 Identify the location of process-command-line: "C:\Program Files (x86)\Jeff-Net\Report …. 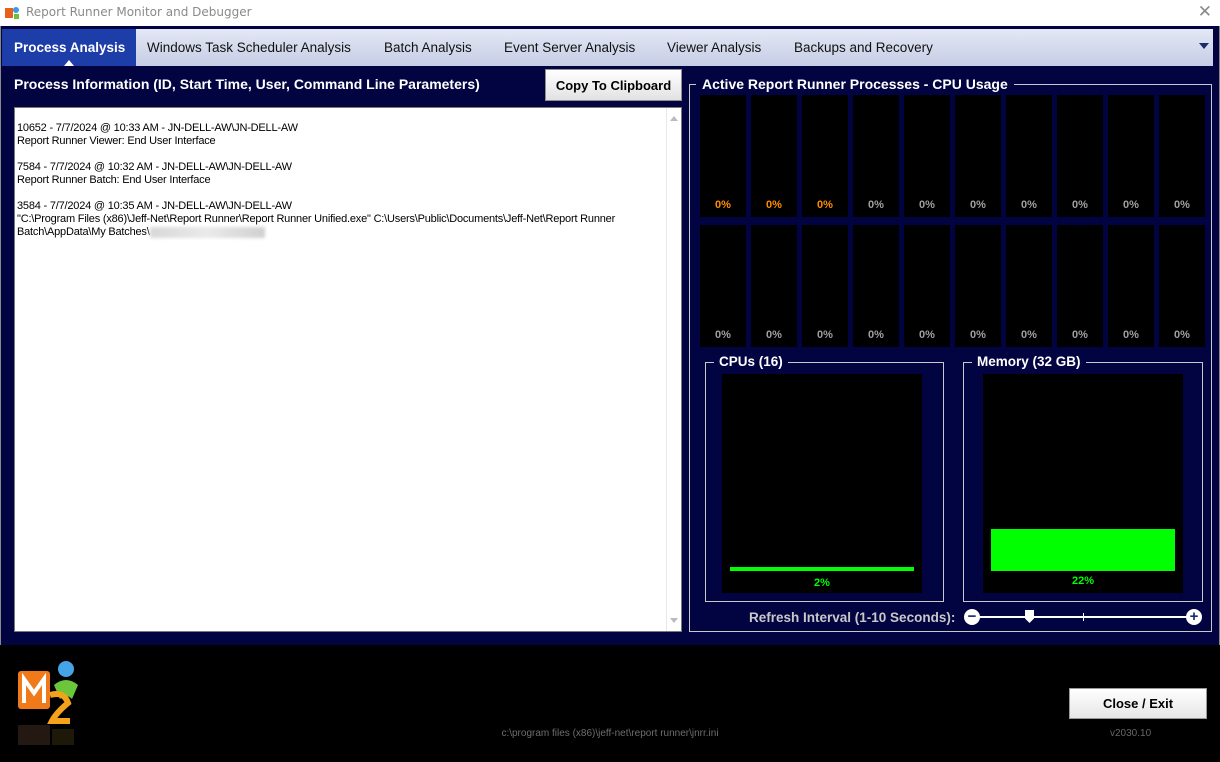
(337, 226).